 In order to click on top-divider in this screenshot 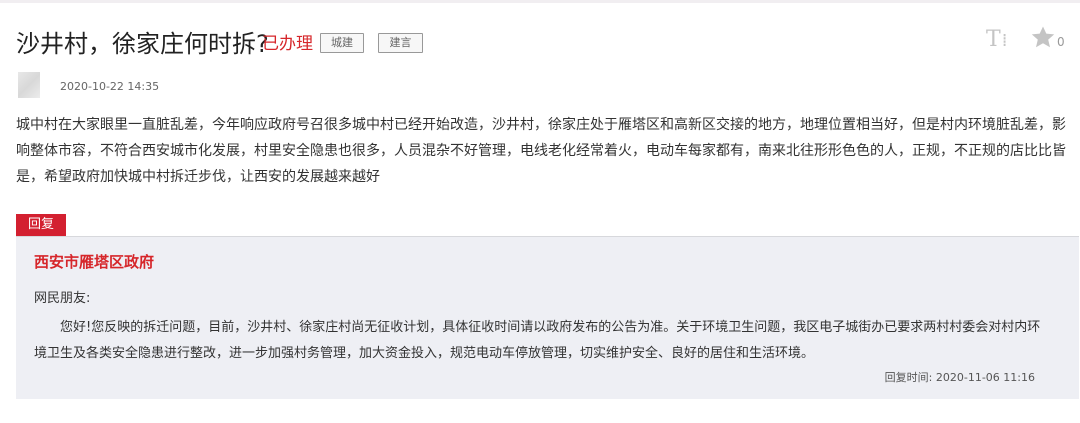, I will do `click(540, 1)`.